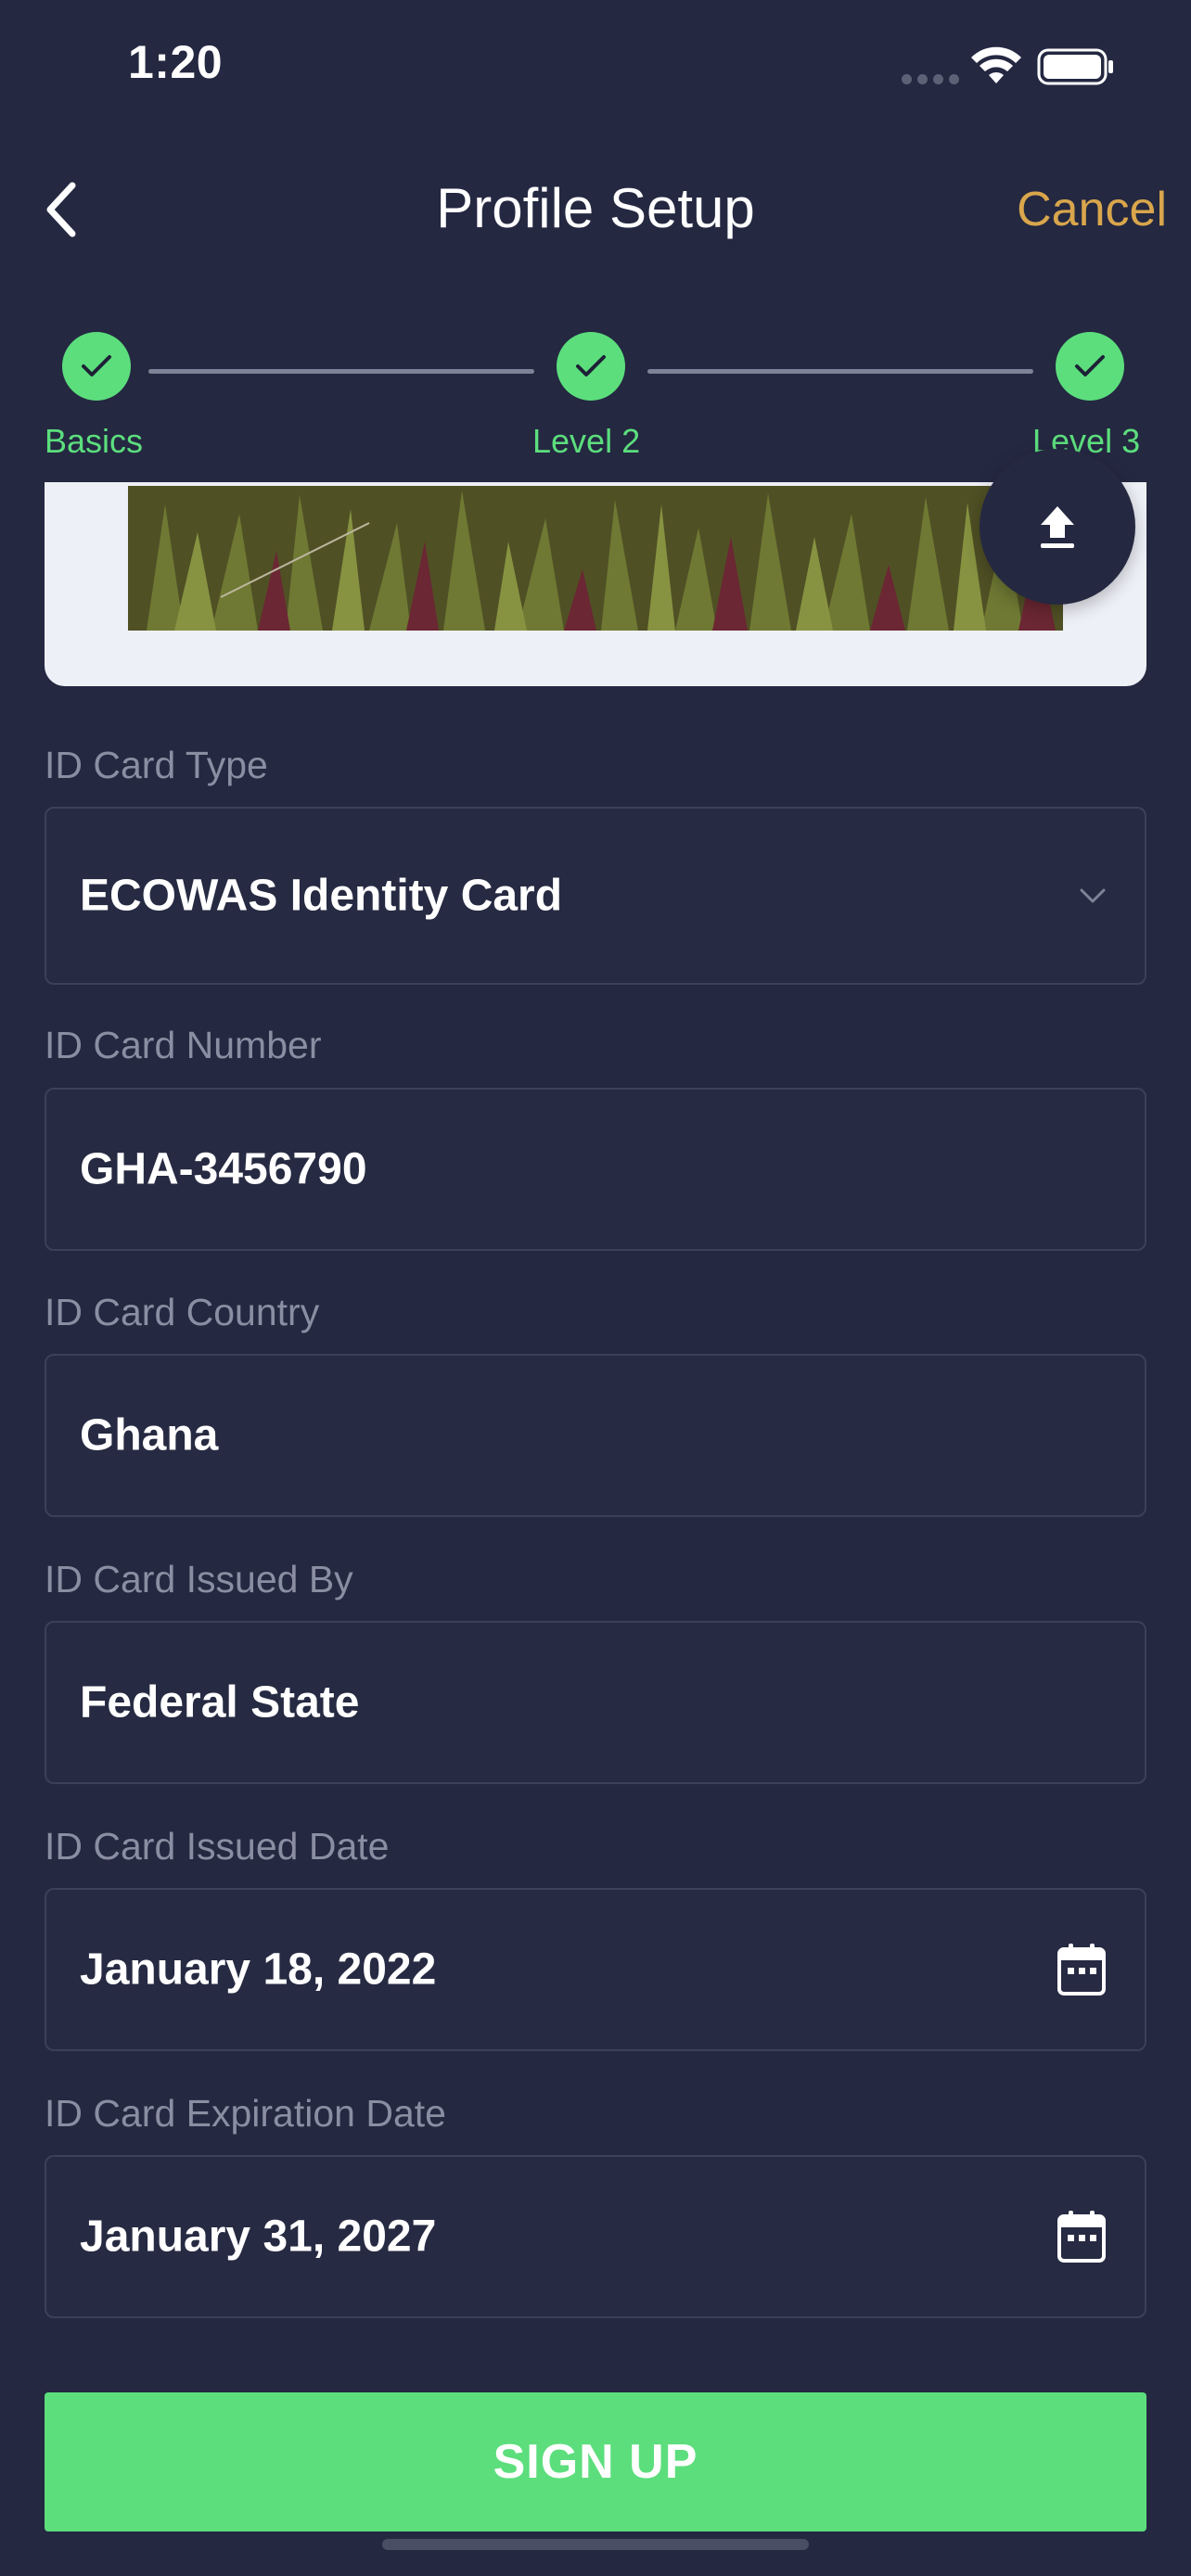 The image size is (1191, 2576). Describe the element at coordinates (258, 1970) in the screenshot. I see `id-card-issued-date-value: January 18, 2022` at that location.